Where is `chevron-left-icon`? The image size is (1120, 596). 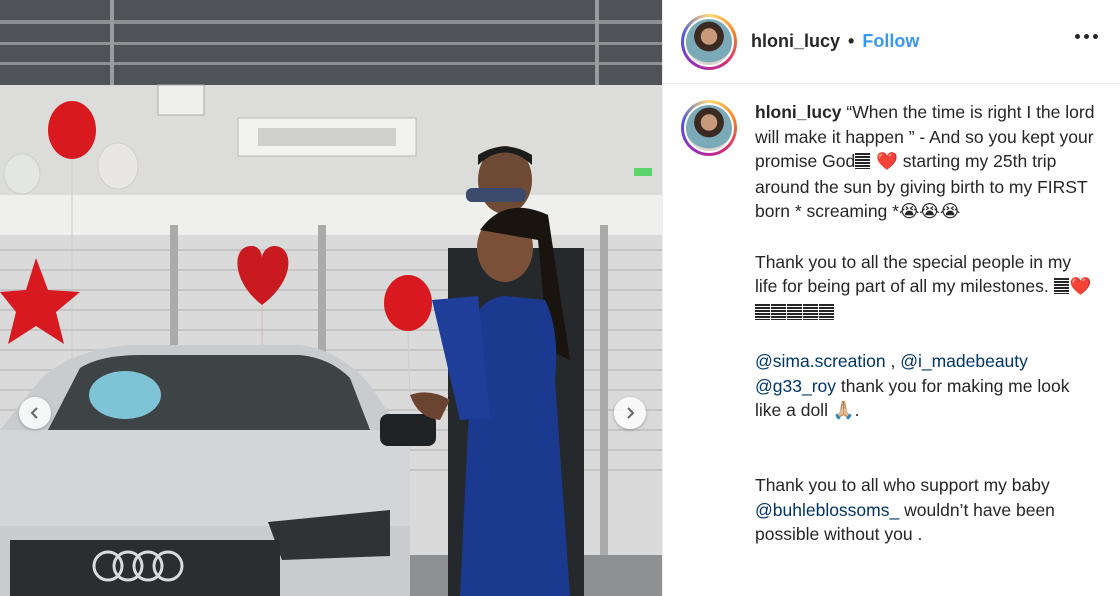 chevron-left-icon is located at coordinates (34, 413).